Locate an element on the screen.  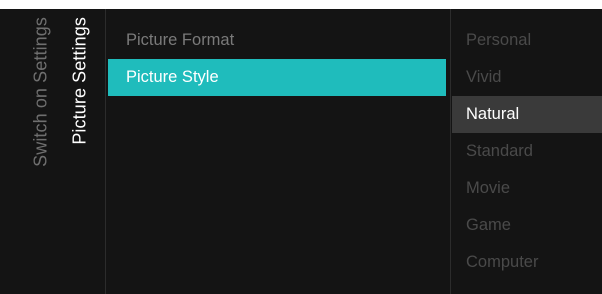
menu-item-picture-style: Picture Style is located at coordinates (277, 77).